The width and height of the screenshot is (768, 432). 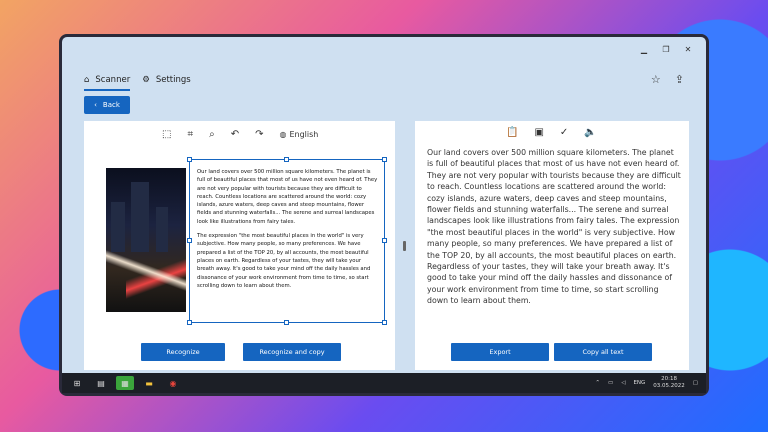 What do you see at coordinates (551, 132) in the screenshot?
I see `right-toolbar: 📋 ▣ ✓ 🔈` at bounding box center [551, 132].